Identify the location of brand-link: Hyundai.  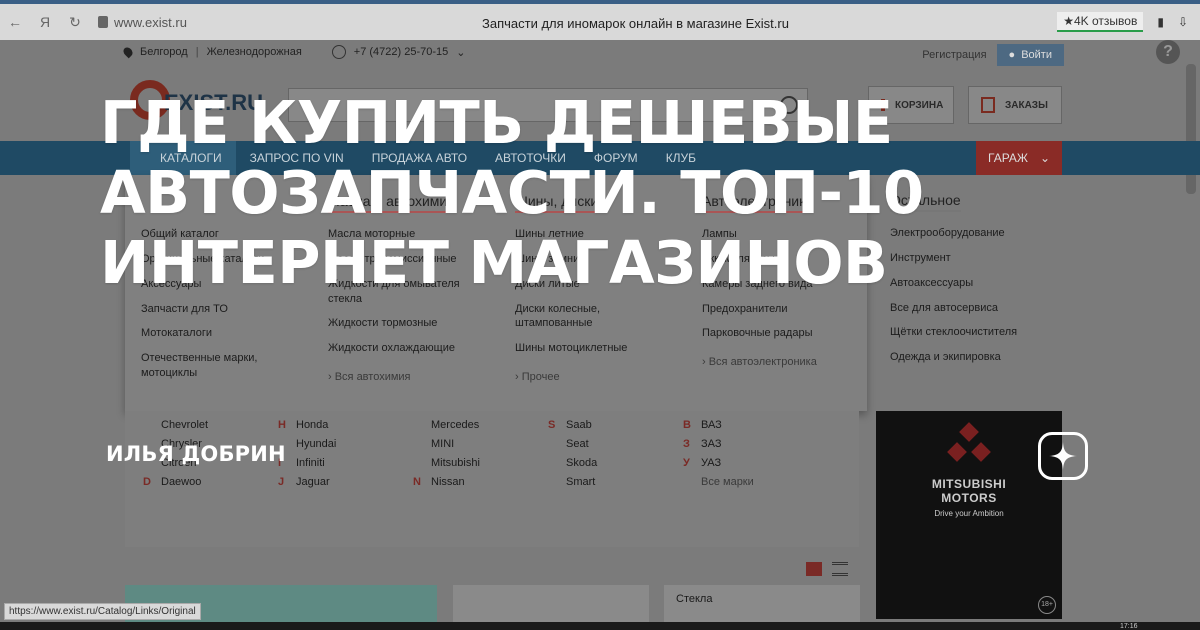
(307, 447).